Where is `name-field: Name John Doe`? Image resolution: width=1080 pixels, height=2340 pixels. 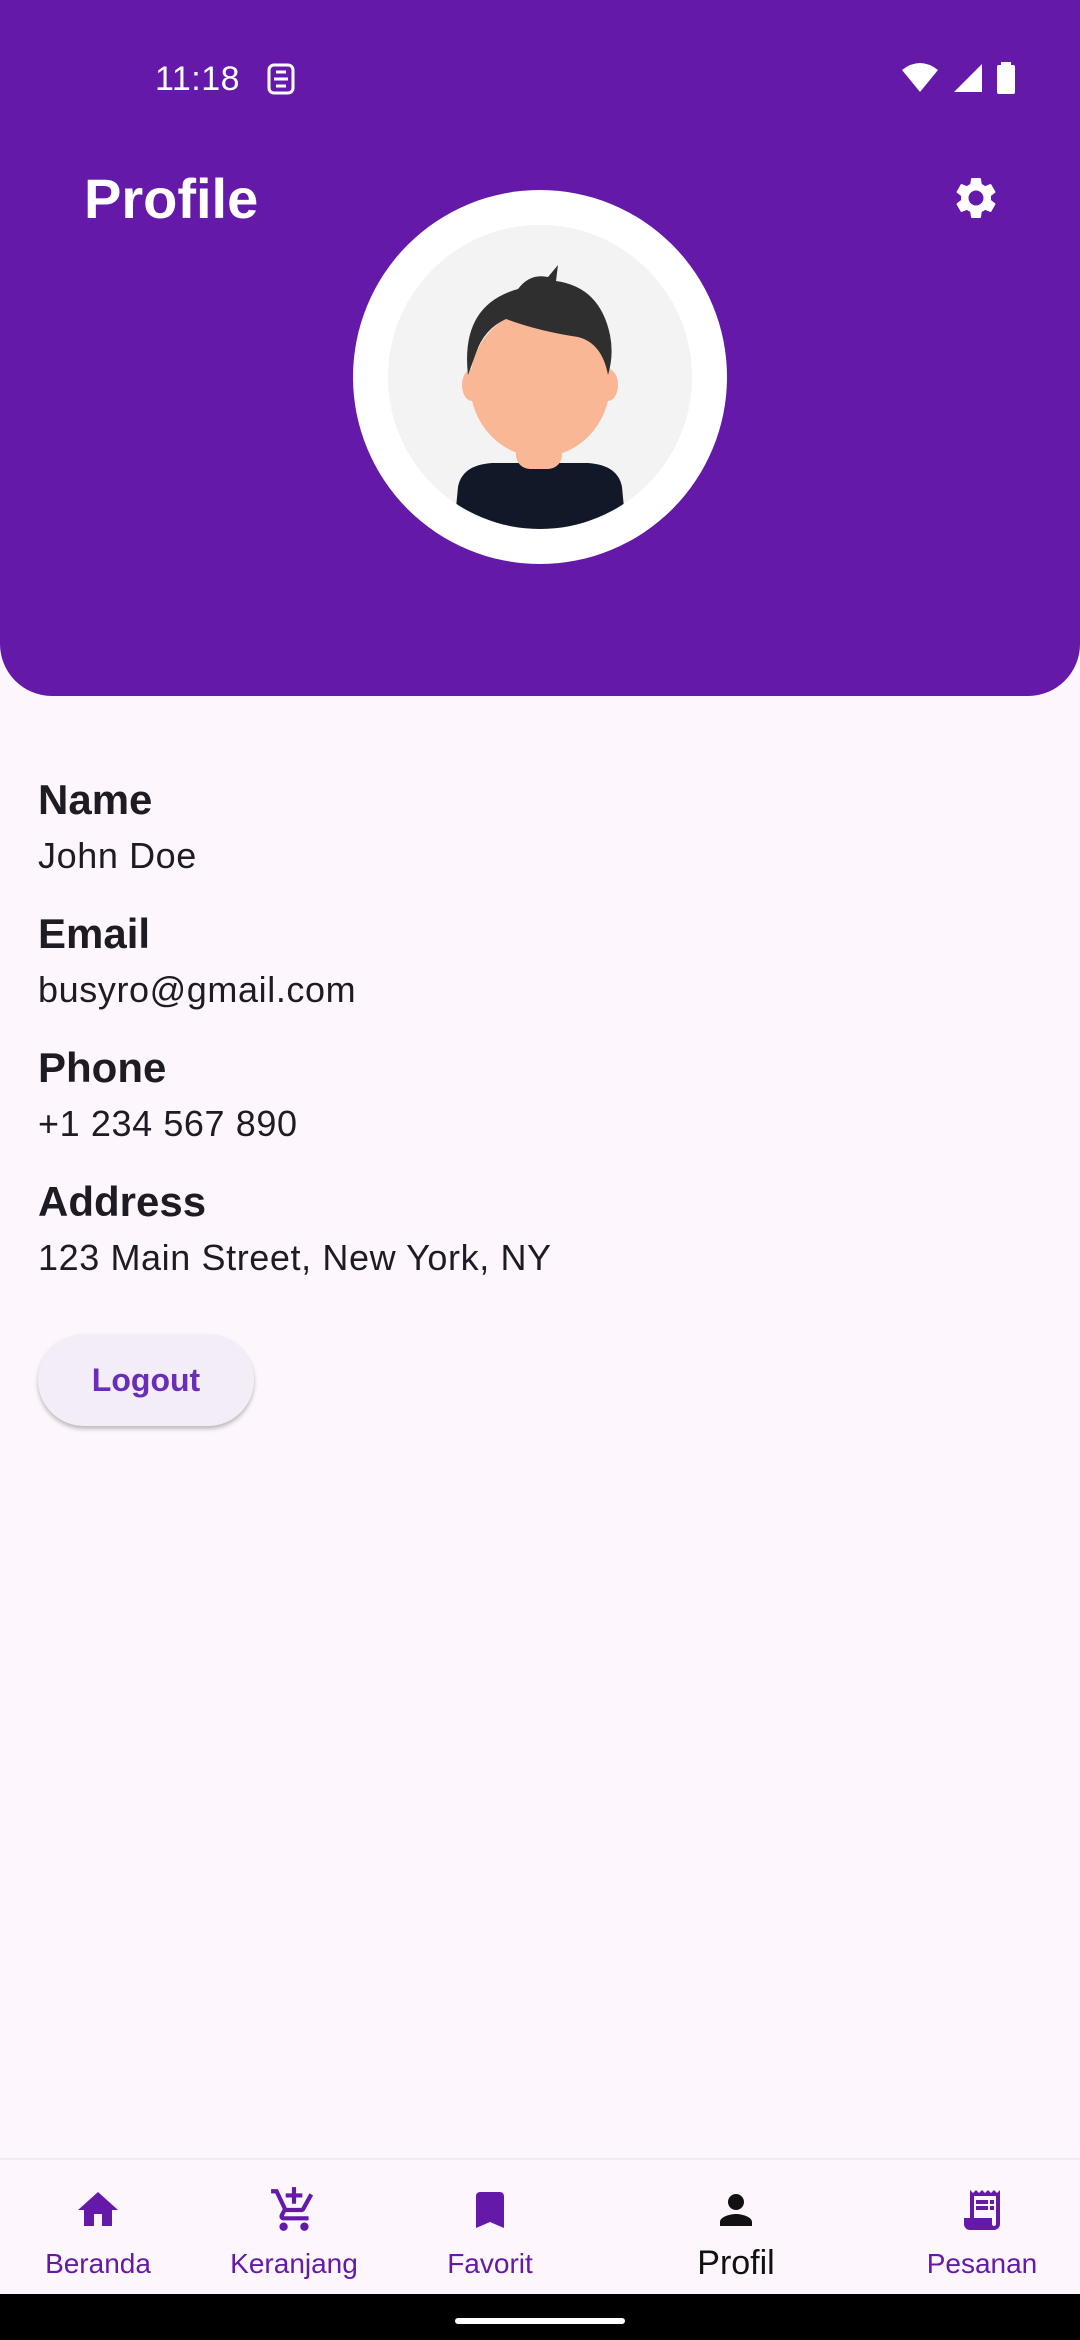 name-field: Name John Doe is located at coordinates (538, 826).